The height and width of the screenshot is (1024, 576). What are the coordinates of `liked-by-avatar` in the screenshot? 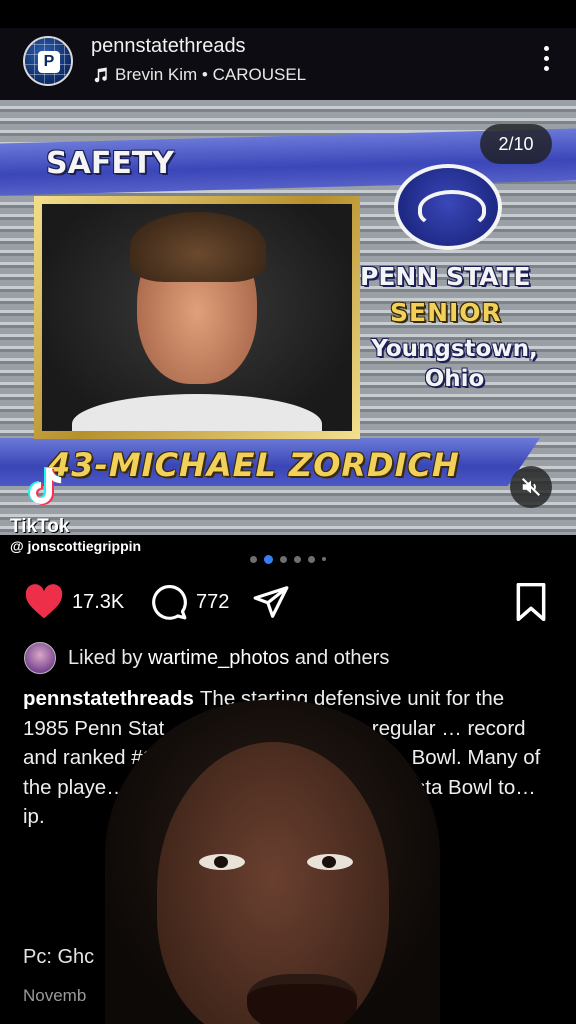 It's located at (40, 658).